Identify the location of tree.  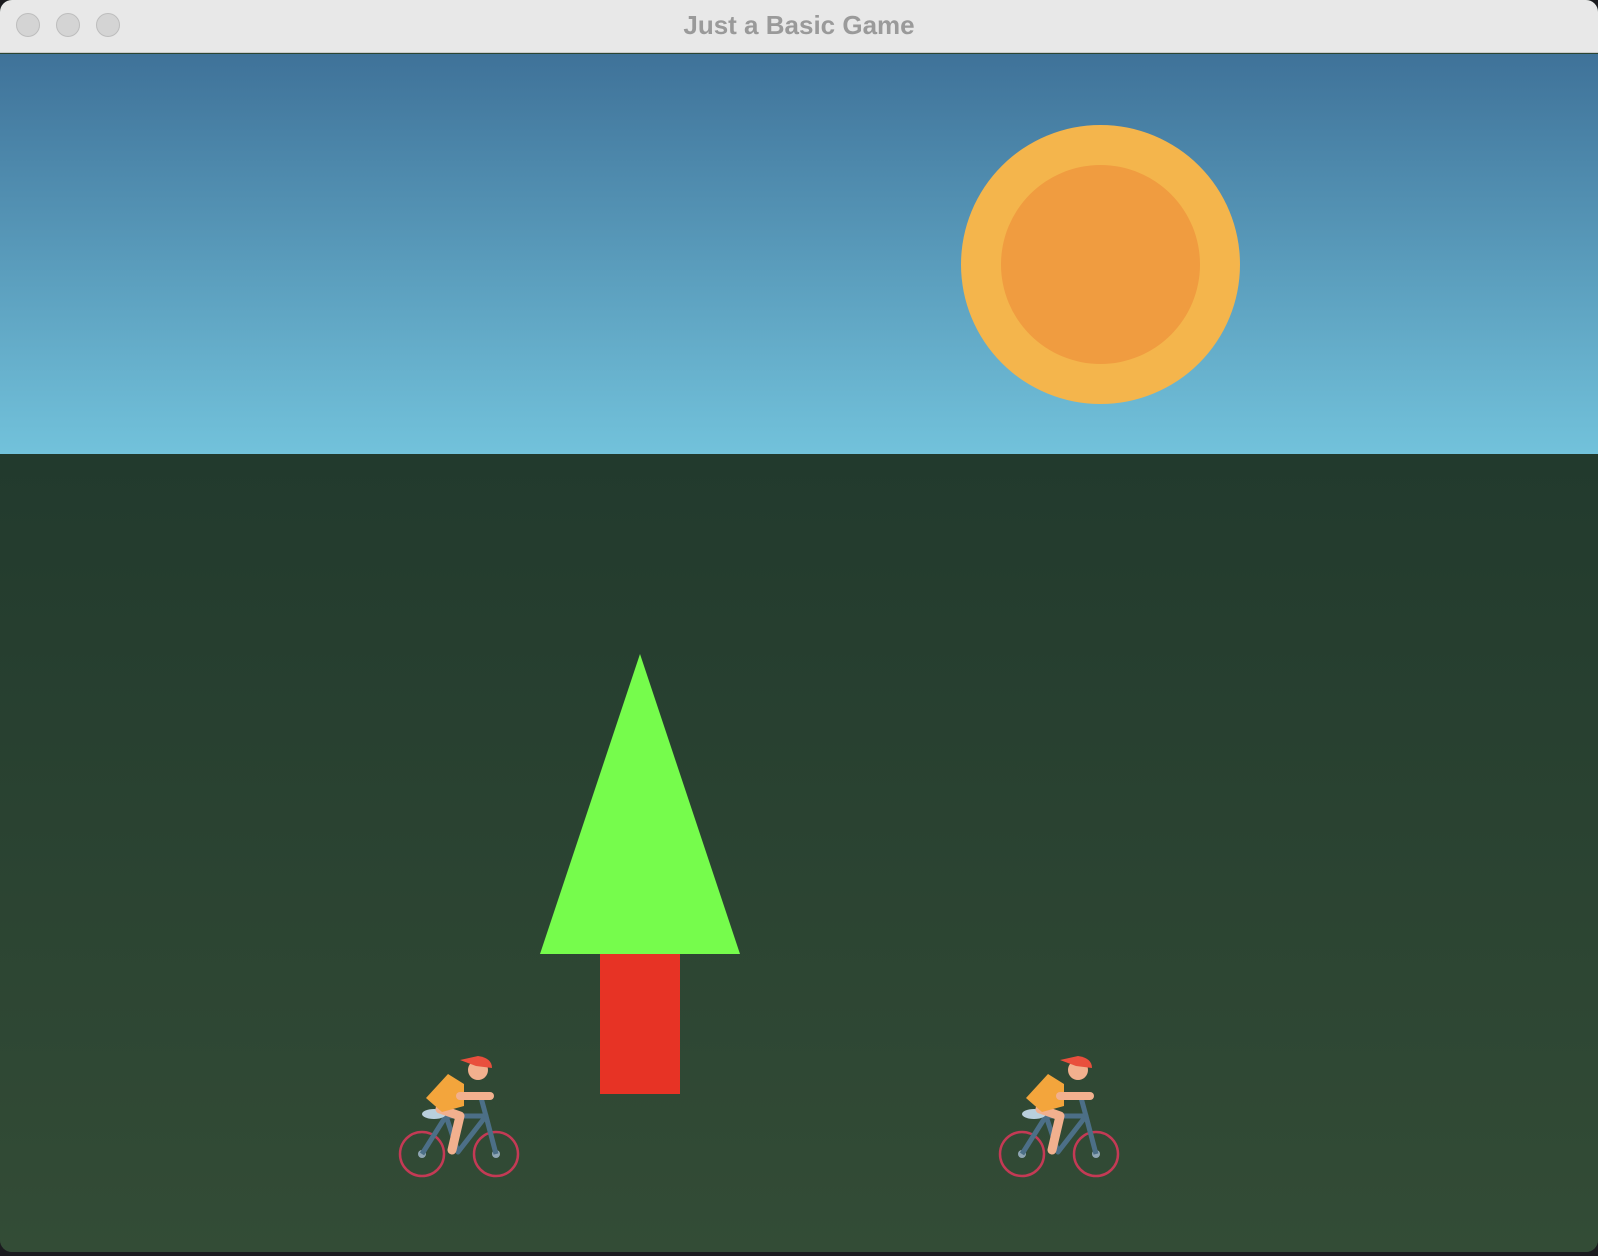
(640, 874).